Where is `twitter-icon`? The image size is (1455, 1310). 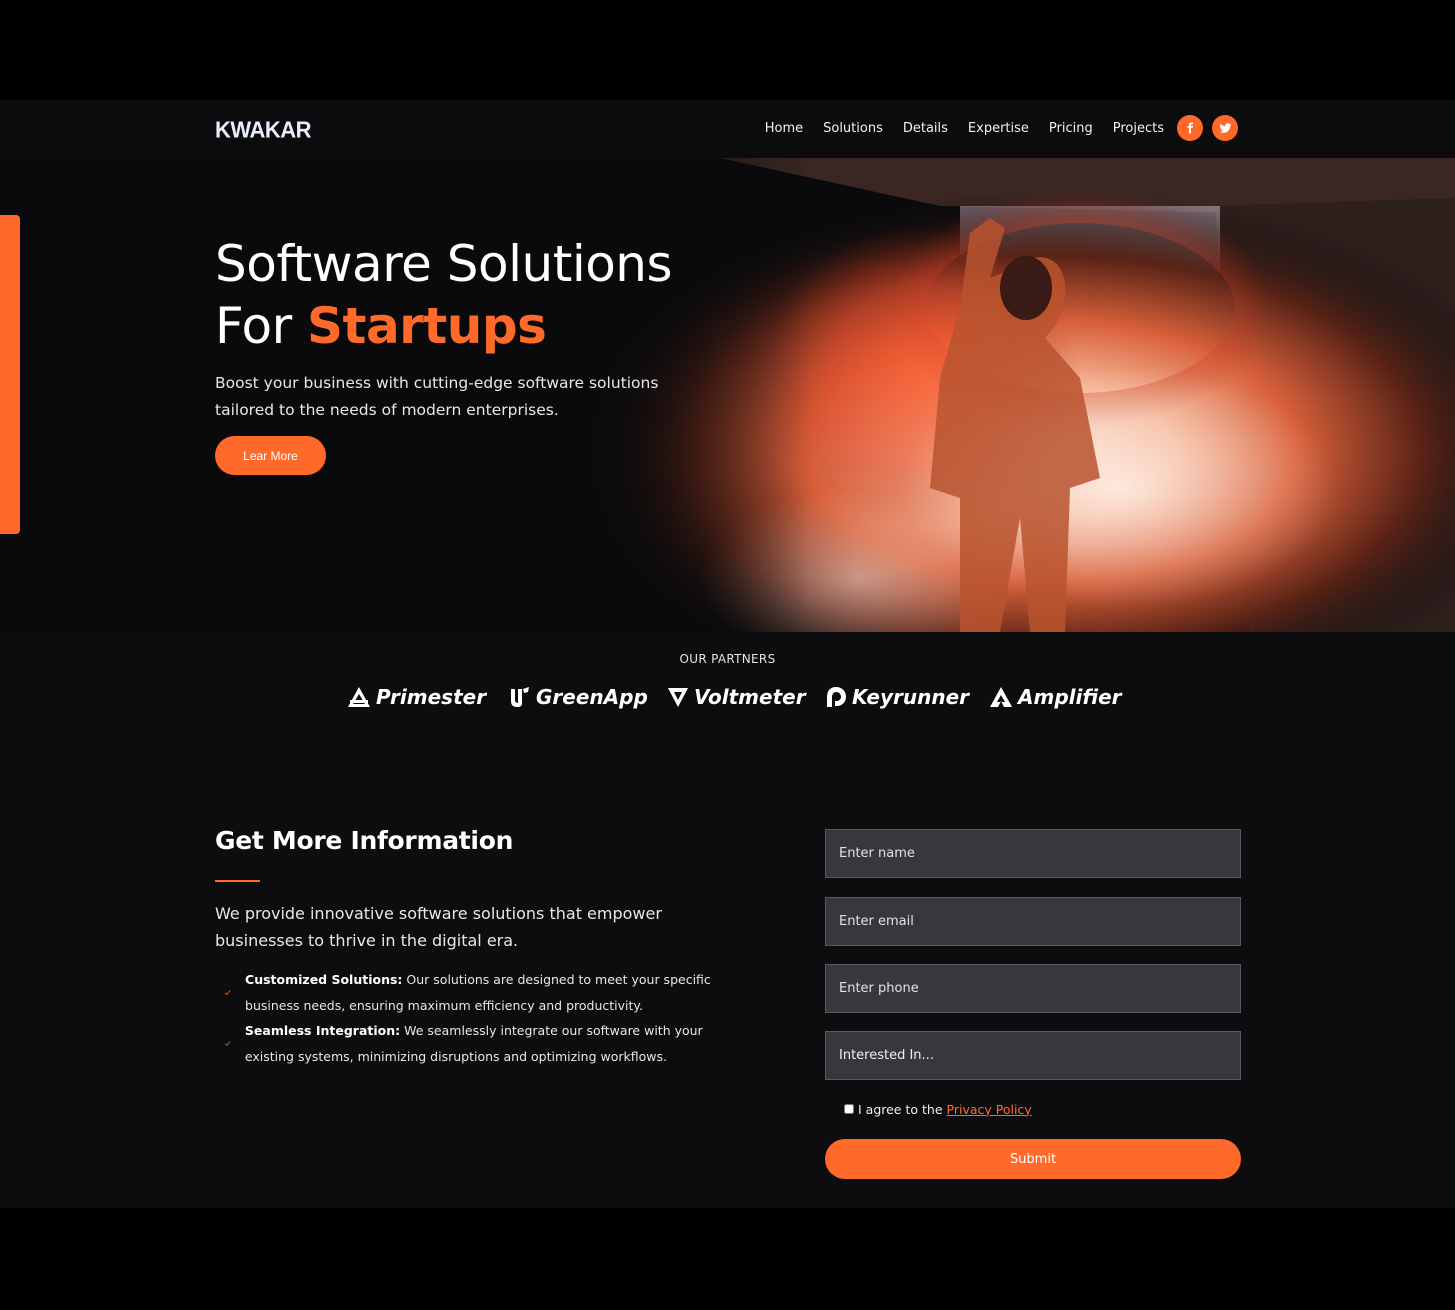
twitter-icon is located at coordinates (1224, 127).